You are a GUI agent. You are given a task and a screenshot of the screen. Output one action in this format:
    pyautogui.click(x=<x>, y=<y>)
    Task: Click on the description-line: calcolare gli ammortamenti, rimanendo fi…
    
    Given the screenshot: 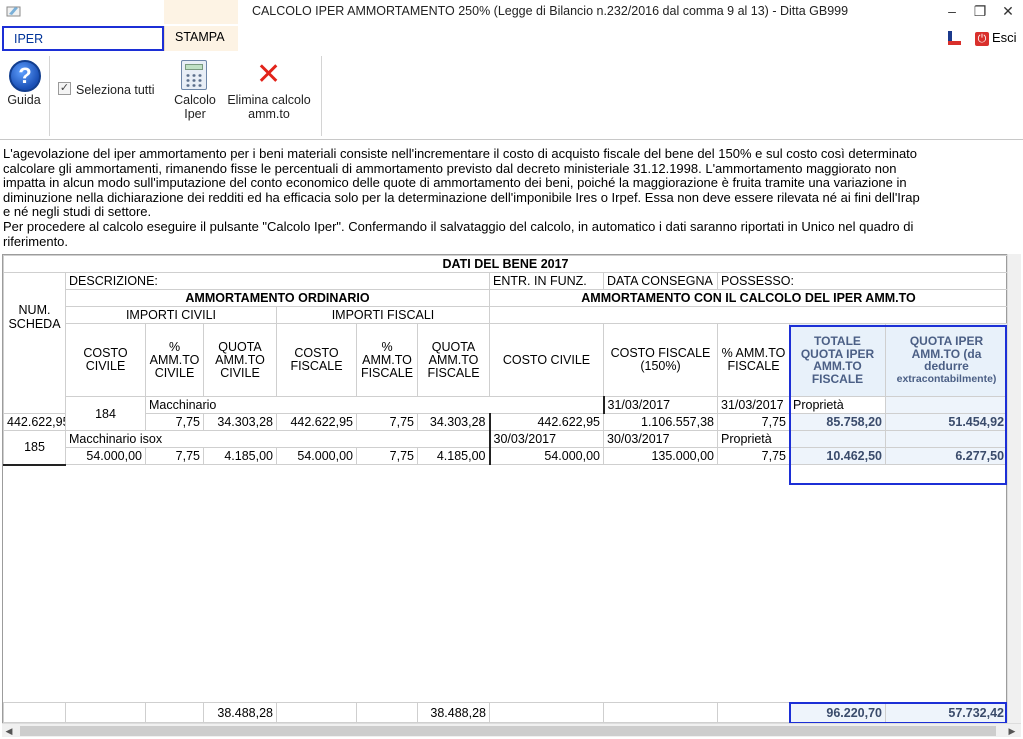 What is the action you would take?
    pyautogui.click(x=450, y=168)
    